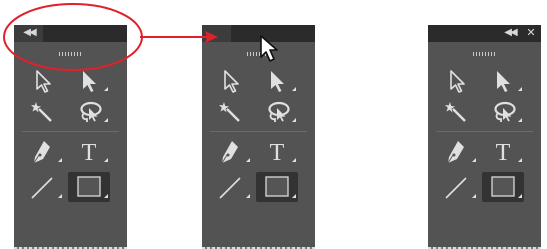 The height and width of the screenshot is (249, 547). What do you see at coordinates (70, 33) in the screenshot?
I see `panel-titlebar: ◀◀` at bounding box center [70, 33].